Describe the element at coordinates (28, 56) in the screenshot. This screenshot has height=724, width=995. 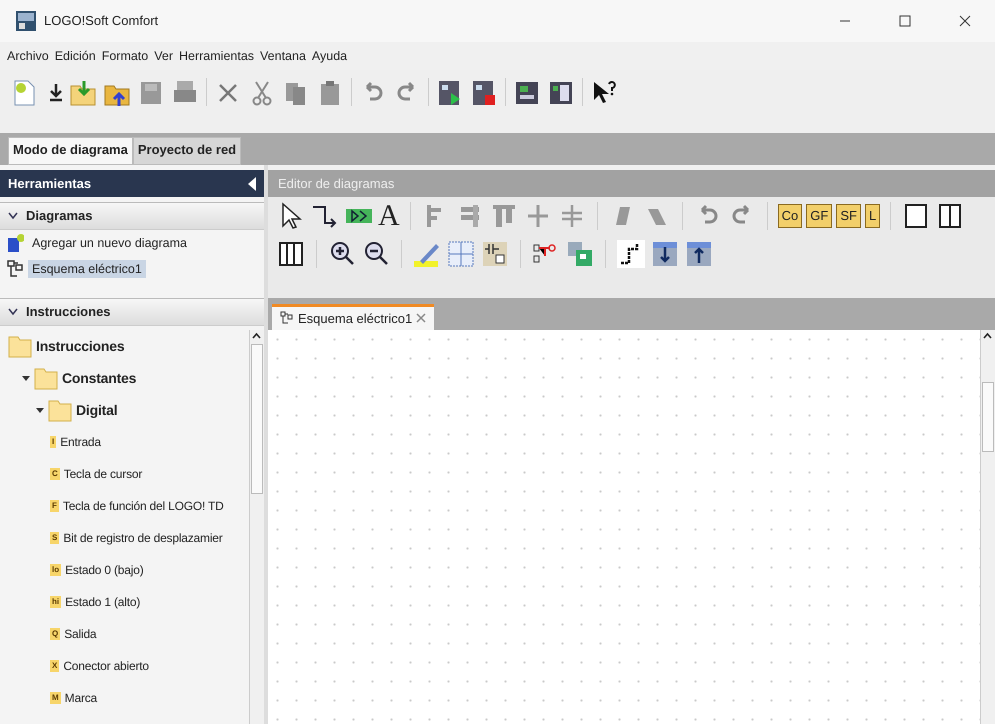
I see `menu-item: Archivo` at that location.